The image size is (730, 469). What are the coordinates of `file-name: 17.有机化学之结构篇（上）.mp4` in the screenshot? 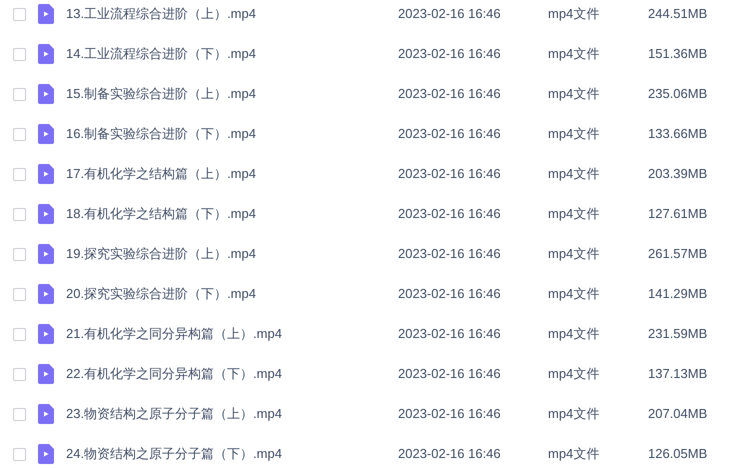 It's located at (232, 174).